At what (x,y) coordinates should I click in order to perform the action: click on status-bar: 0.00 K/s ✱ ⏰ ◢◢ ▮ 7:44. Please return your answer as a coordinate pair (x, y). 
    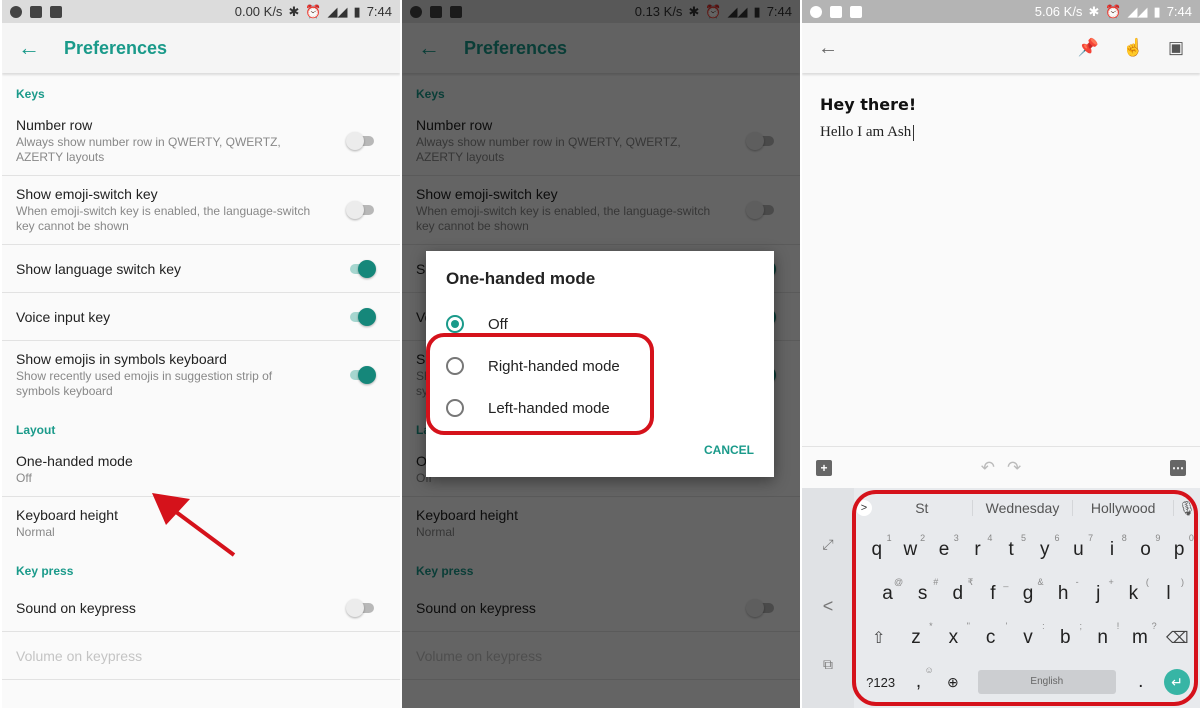
    Looking at the image, I should click on (201, 11).